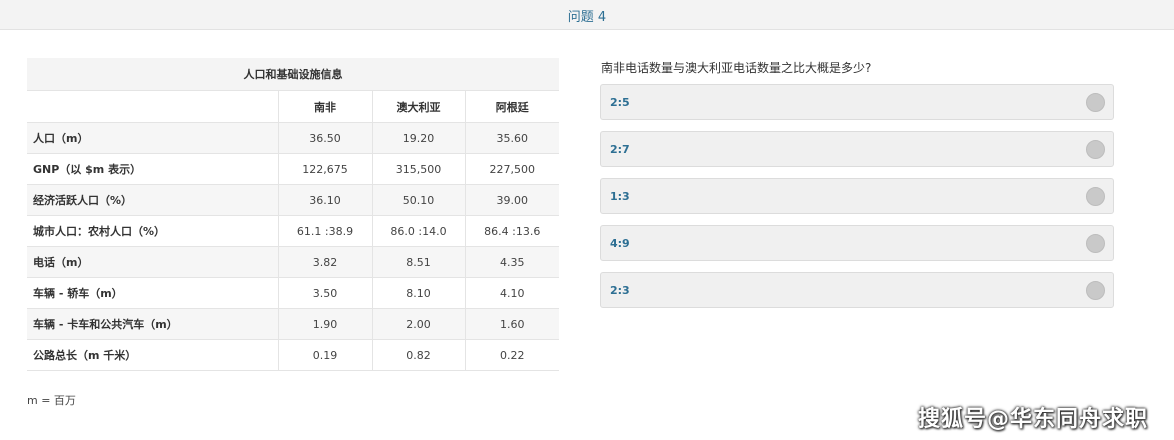  What do you see at coordinates (857, 243) in the screenshot?
I see `answer-option-4: 4:9` at bounding box center [857, 243].